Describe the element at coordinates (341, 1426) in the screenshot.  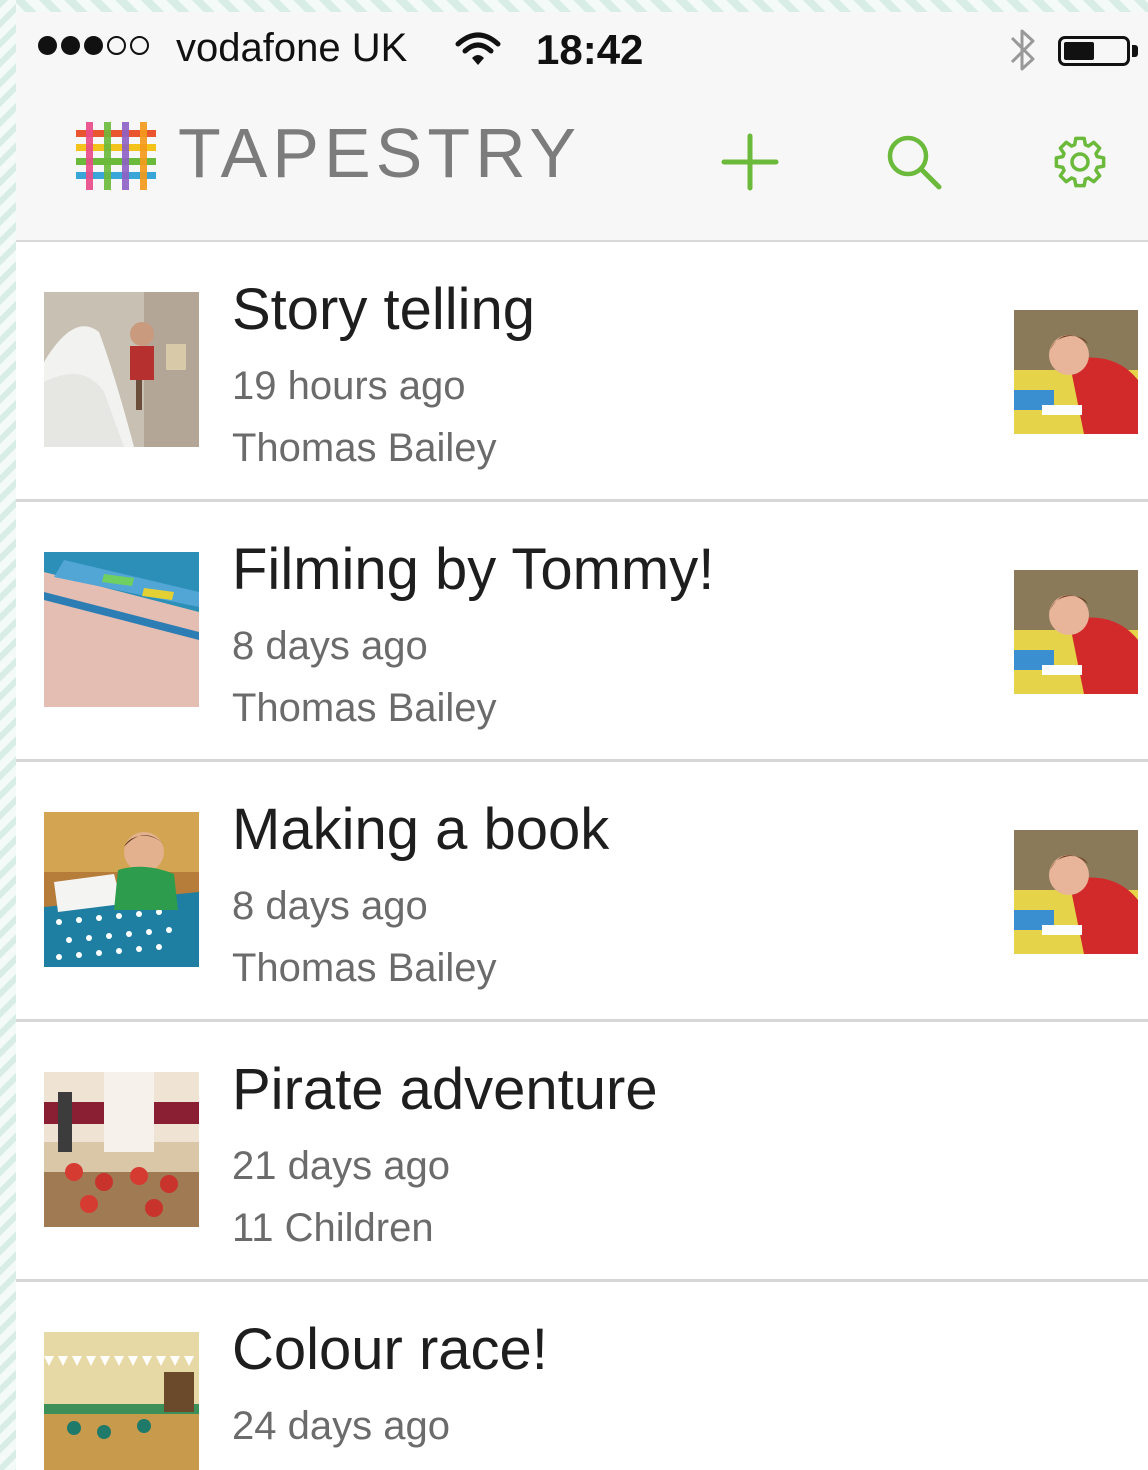
I see `observation-time: 24 days ago` at that location.